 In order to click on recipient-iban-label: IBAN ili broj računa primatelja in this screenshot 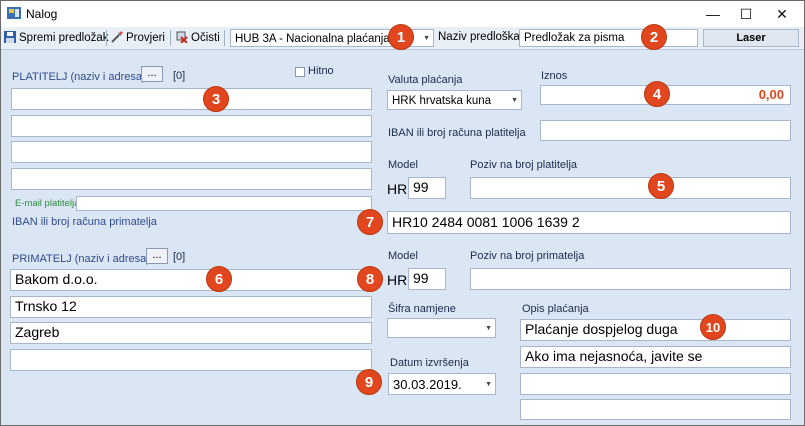, I will do `click(84, 222)`.